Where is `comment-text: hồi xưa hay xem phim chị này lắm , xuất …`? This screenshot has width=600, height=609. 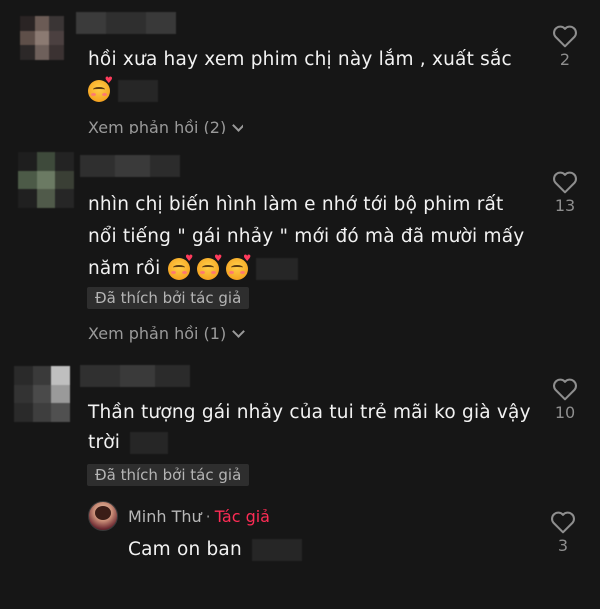 comment-text: hồi xưa hay xem phim chị này lắm , xuất … is located at coordinates (300, 59).